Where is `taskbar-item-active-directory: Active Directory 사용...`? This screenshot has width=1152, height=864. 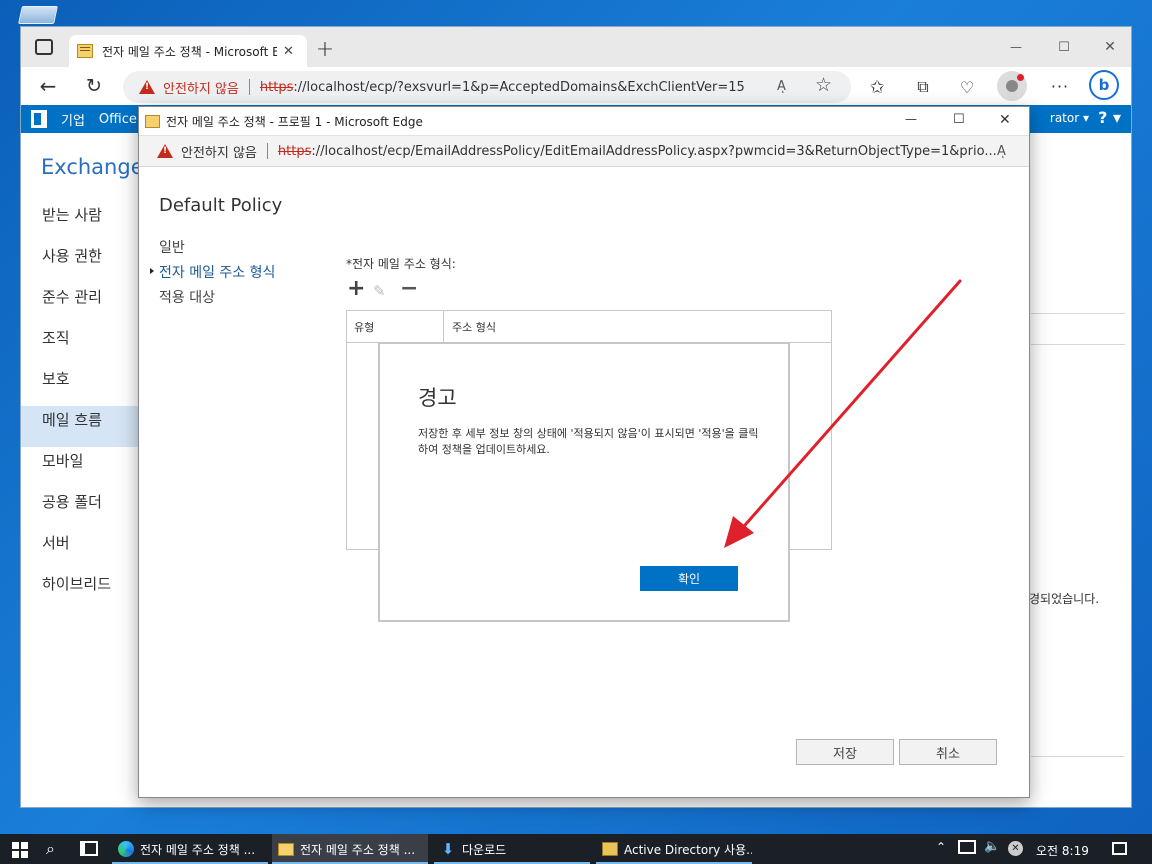 taskbar-item-active-directory: Active Directory 사용... is located at coordinates (674, 849).